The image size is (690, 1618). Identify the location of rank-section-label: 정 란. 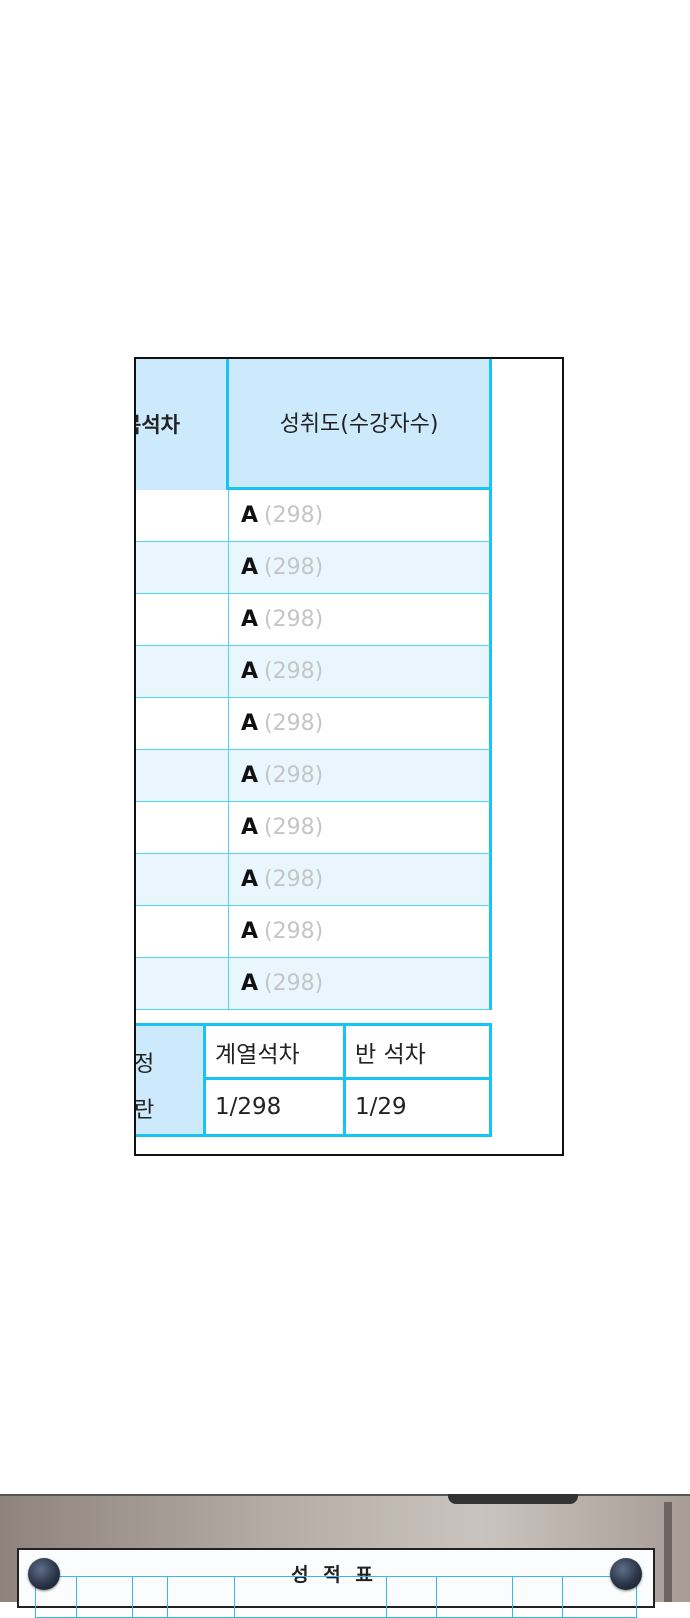
(169, 1080).